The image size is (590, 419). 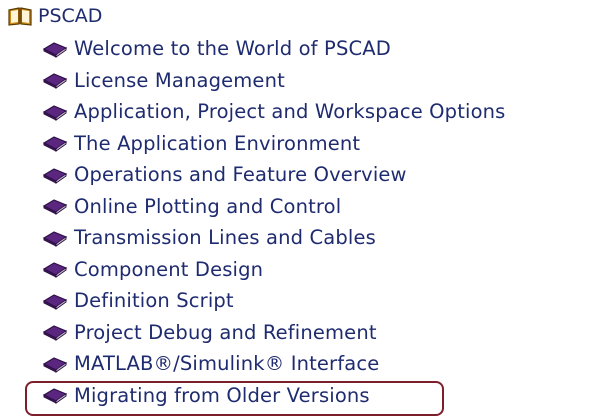 What do you see at coordinates (225, 238) in the screenshot?
I see `tree-item-label: Transmission Lines and Cables` at bounding box center [225, 238].